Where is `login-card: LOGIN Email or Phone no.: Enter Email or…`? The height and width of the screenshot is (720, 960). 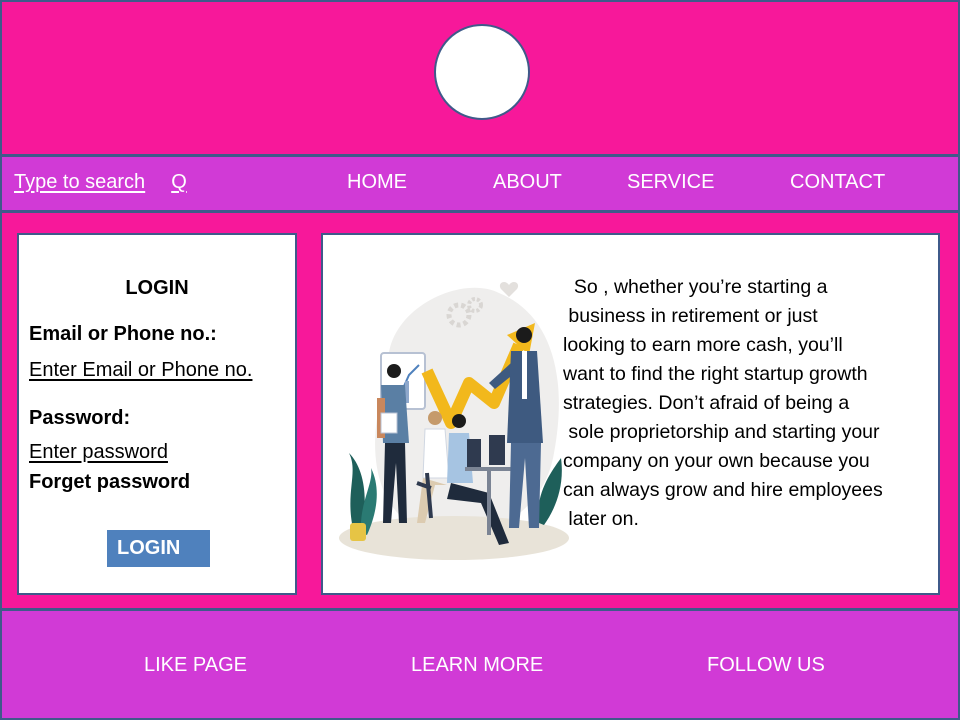
login-card: LOGIN Email or Phone no.: Enter Email or… is located at coordinates (157, 414).